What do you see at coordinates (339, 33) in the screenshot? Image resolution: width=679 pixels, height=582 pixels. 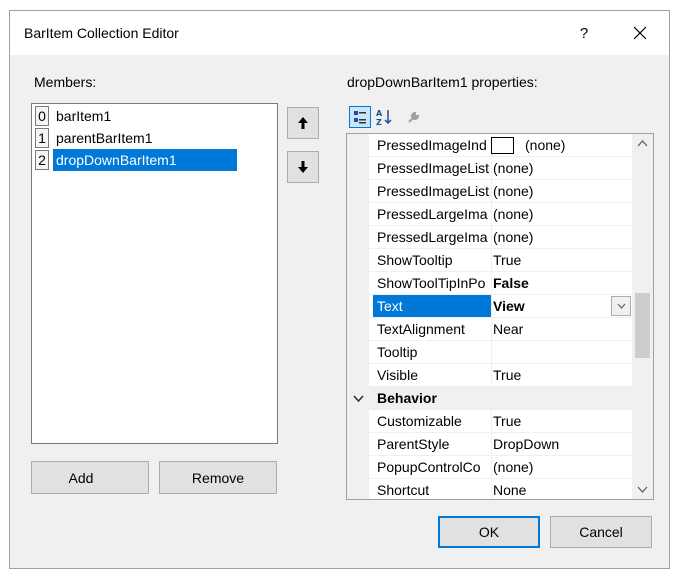 I see `title-bar: BarItem Collection Editor ?` at bounding box center [339, 33].